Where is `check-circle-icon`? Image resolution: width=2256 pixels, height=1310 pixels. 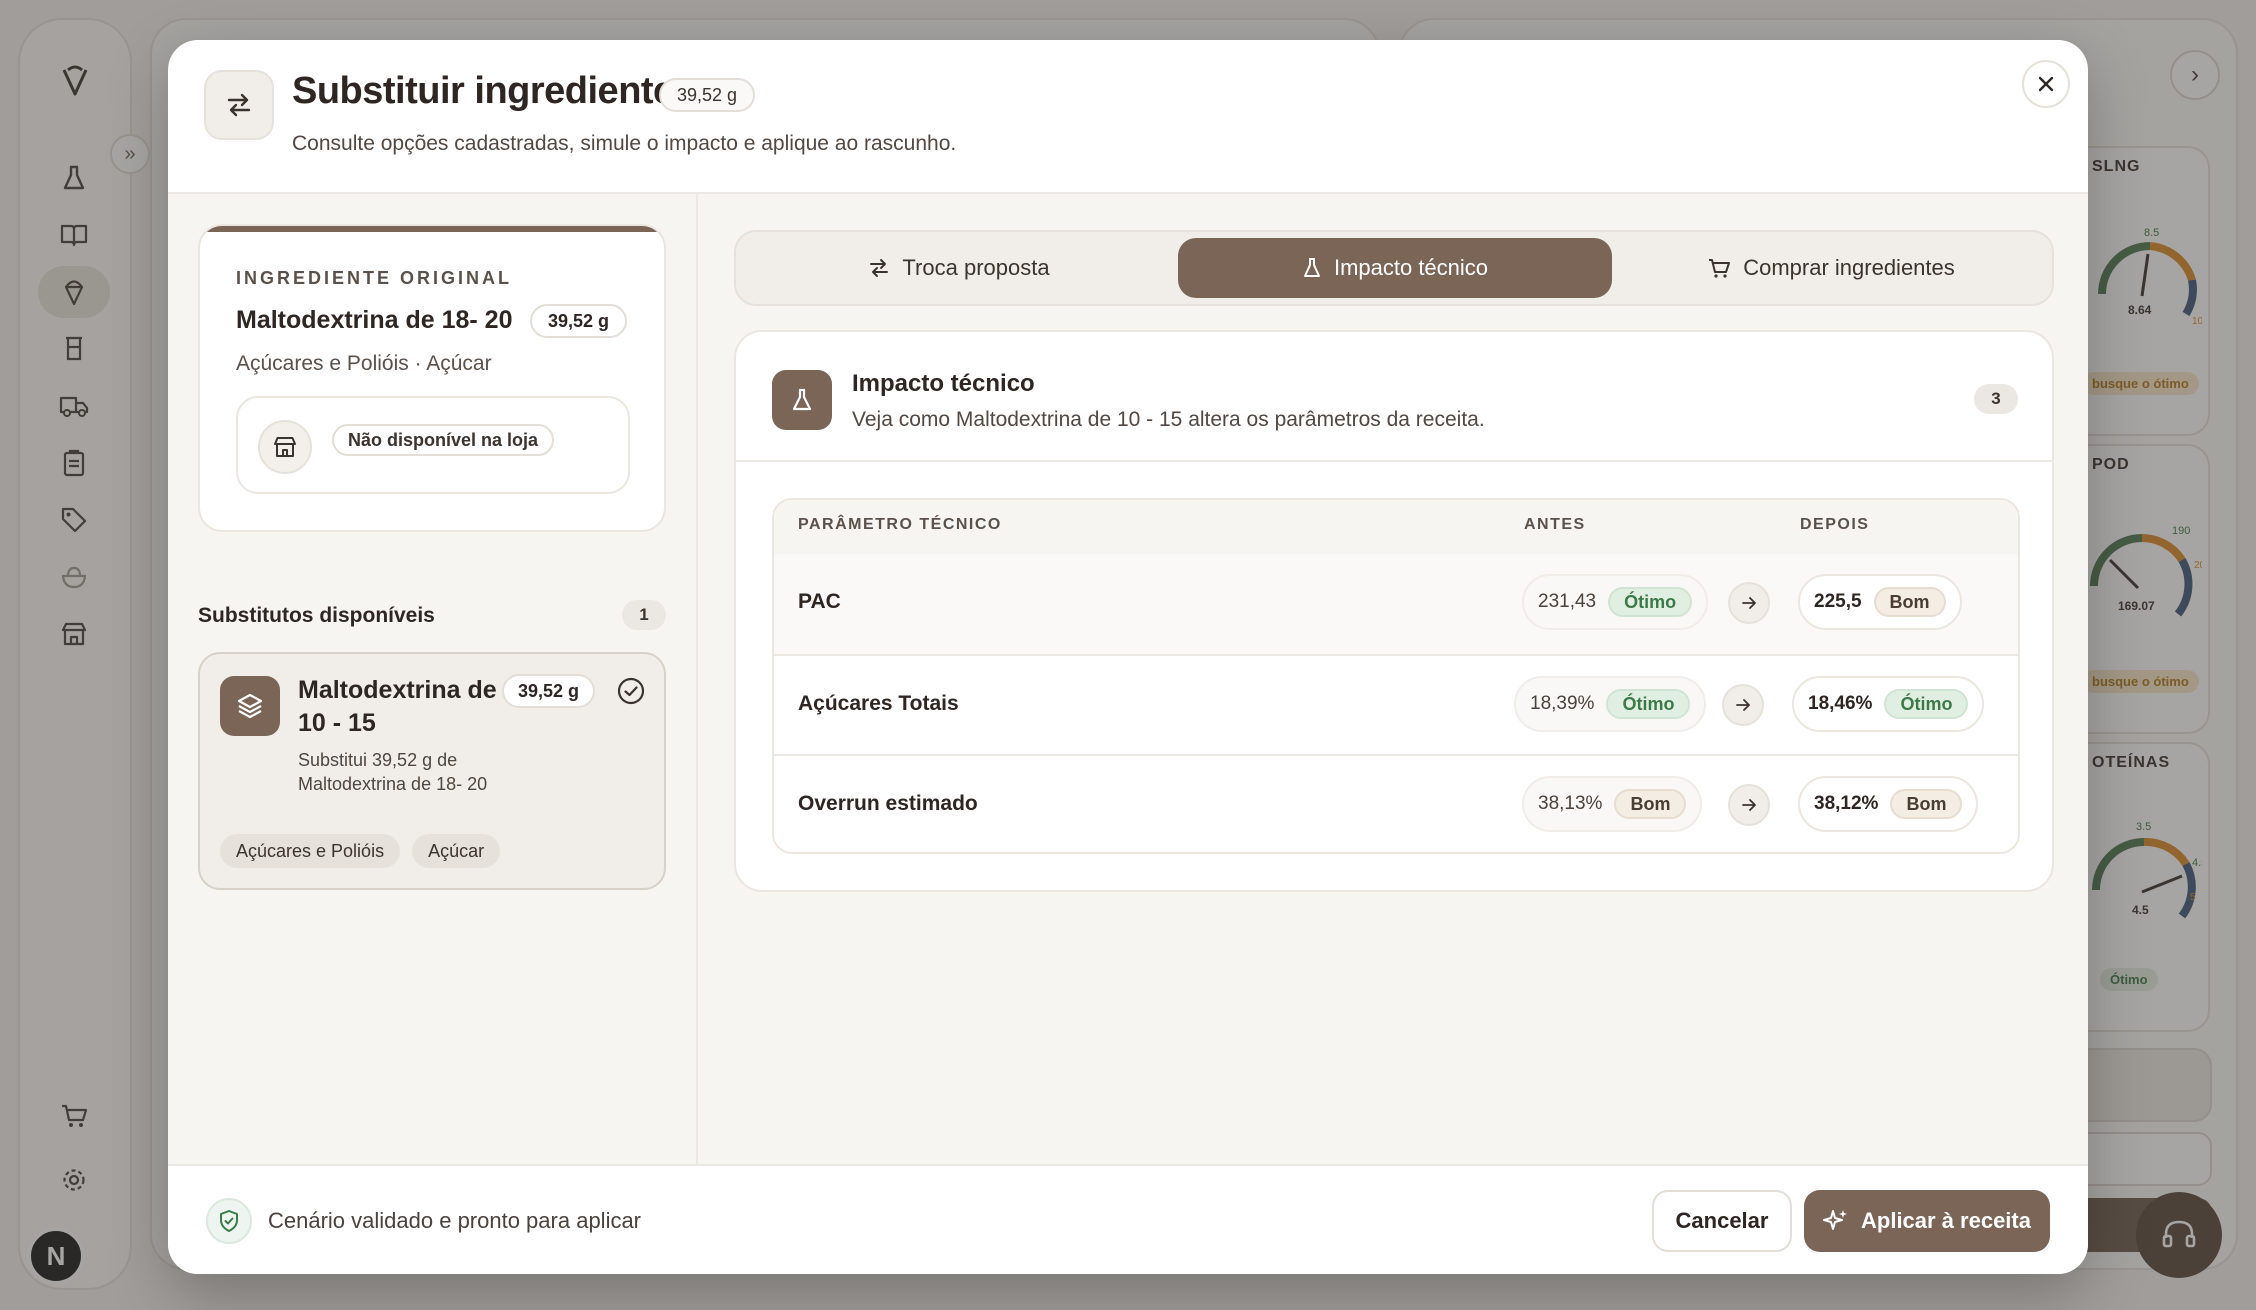
check-circle-icon is located at coordinates (631, 691).